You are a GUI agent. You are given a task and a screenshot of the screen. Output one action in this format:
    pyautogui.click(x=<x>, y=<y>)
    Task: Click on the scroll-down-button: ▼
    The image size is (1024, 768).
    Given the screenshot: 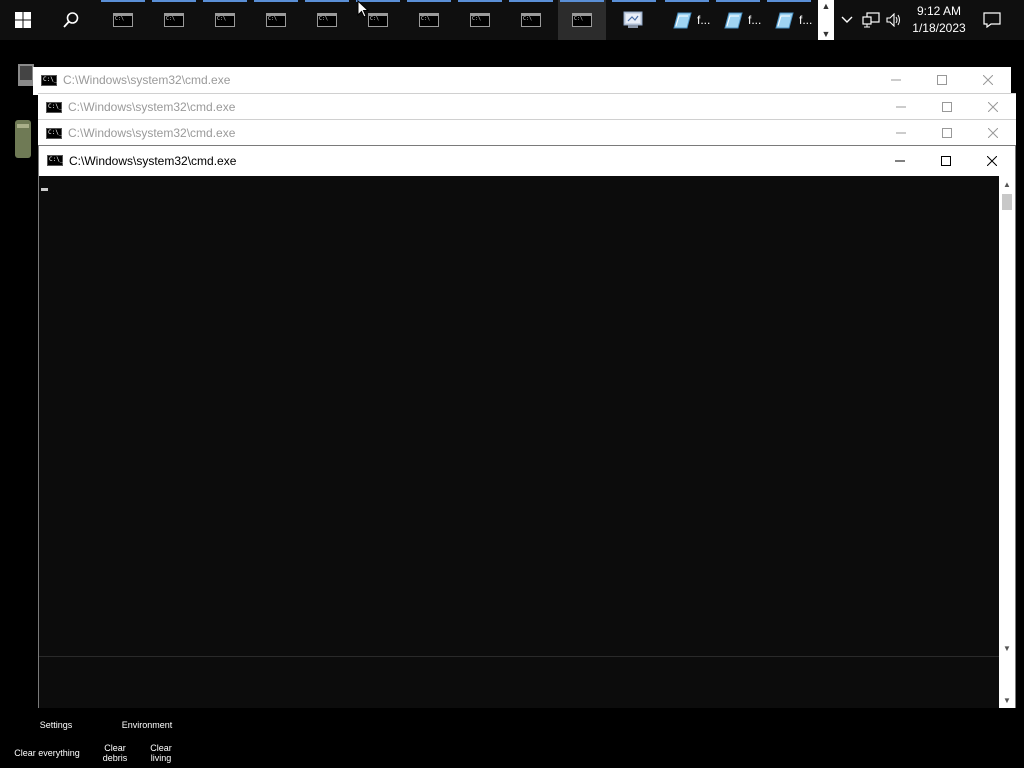 What is the action you would take?
    pyautogui.click(x=1007, y=648)
    